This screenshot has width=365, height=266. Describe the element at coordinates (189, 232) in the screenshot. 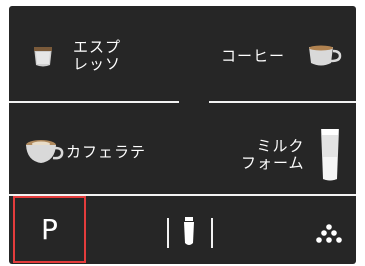

I see `cartridge-icon` at that location.